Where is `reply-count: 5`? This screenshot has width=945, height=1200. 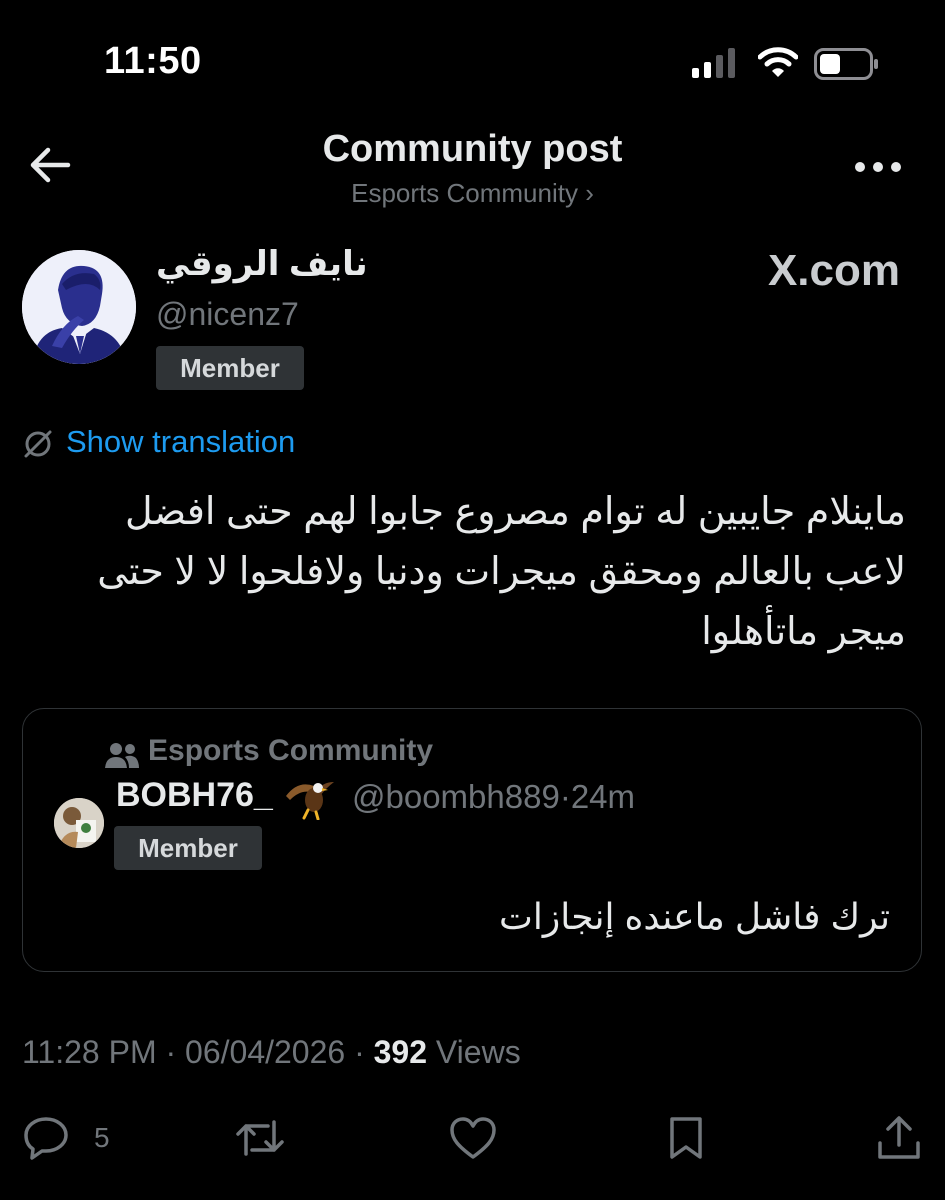
reply-count: 5 is located at coordinates (102, 1137).